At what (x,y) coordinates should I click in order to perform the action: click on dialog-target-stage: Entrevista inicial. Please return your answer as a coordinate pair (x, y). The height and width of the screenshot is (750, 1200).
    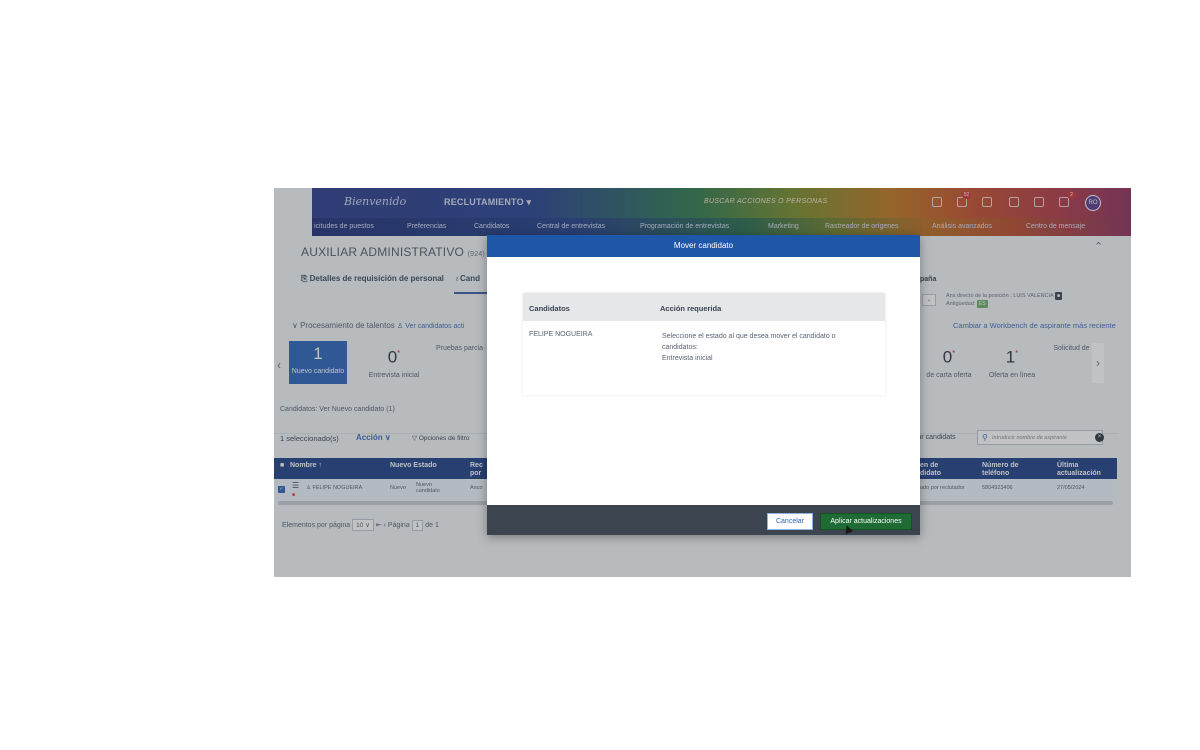
    Looking at the image, I should click on (687, 358).